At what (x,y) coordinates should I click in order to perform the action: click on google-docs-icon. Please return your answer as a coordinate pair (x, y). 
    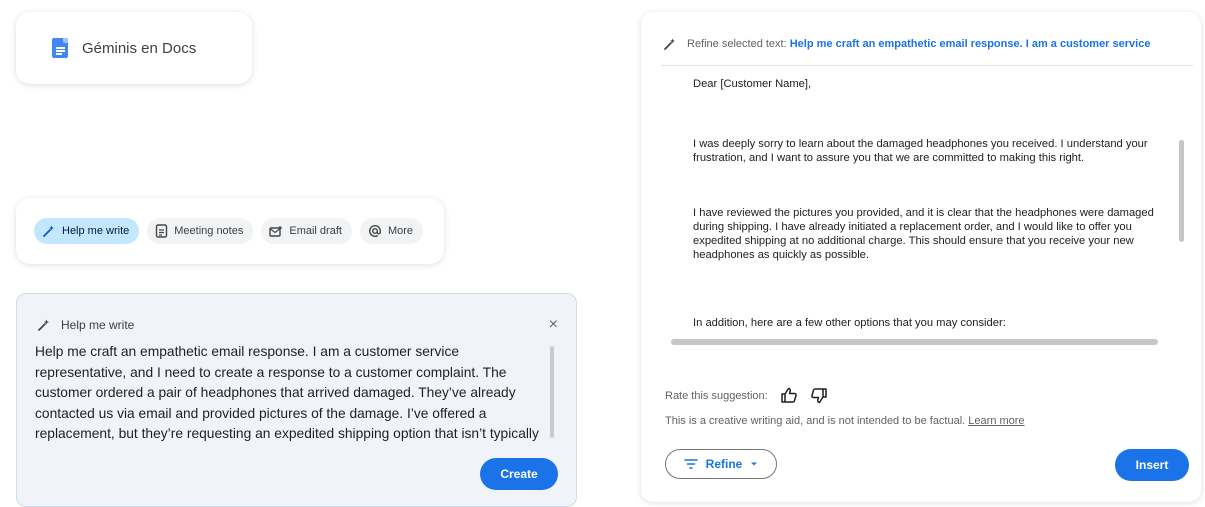
    Looking at the image, I should click on (60, 48).